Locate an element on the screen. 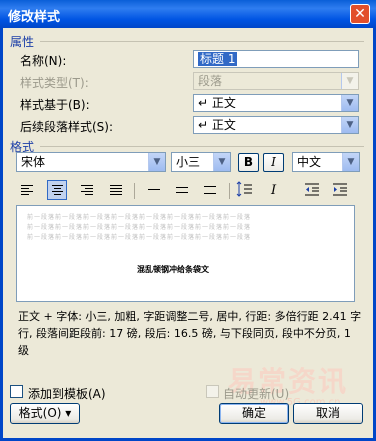 The image size is (376, 441). bold-button: B is located at coordinates (248, 162).